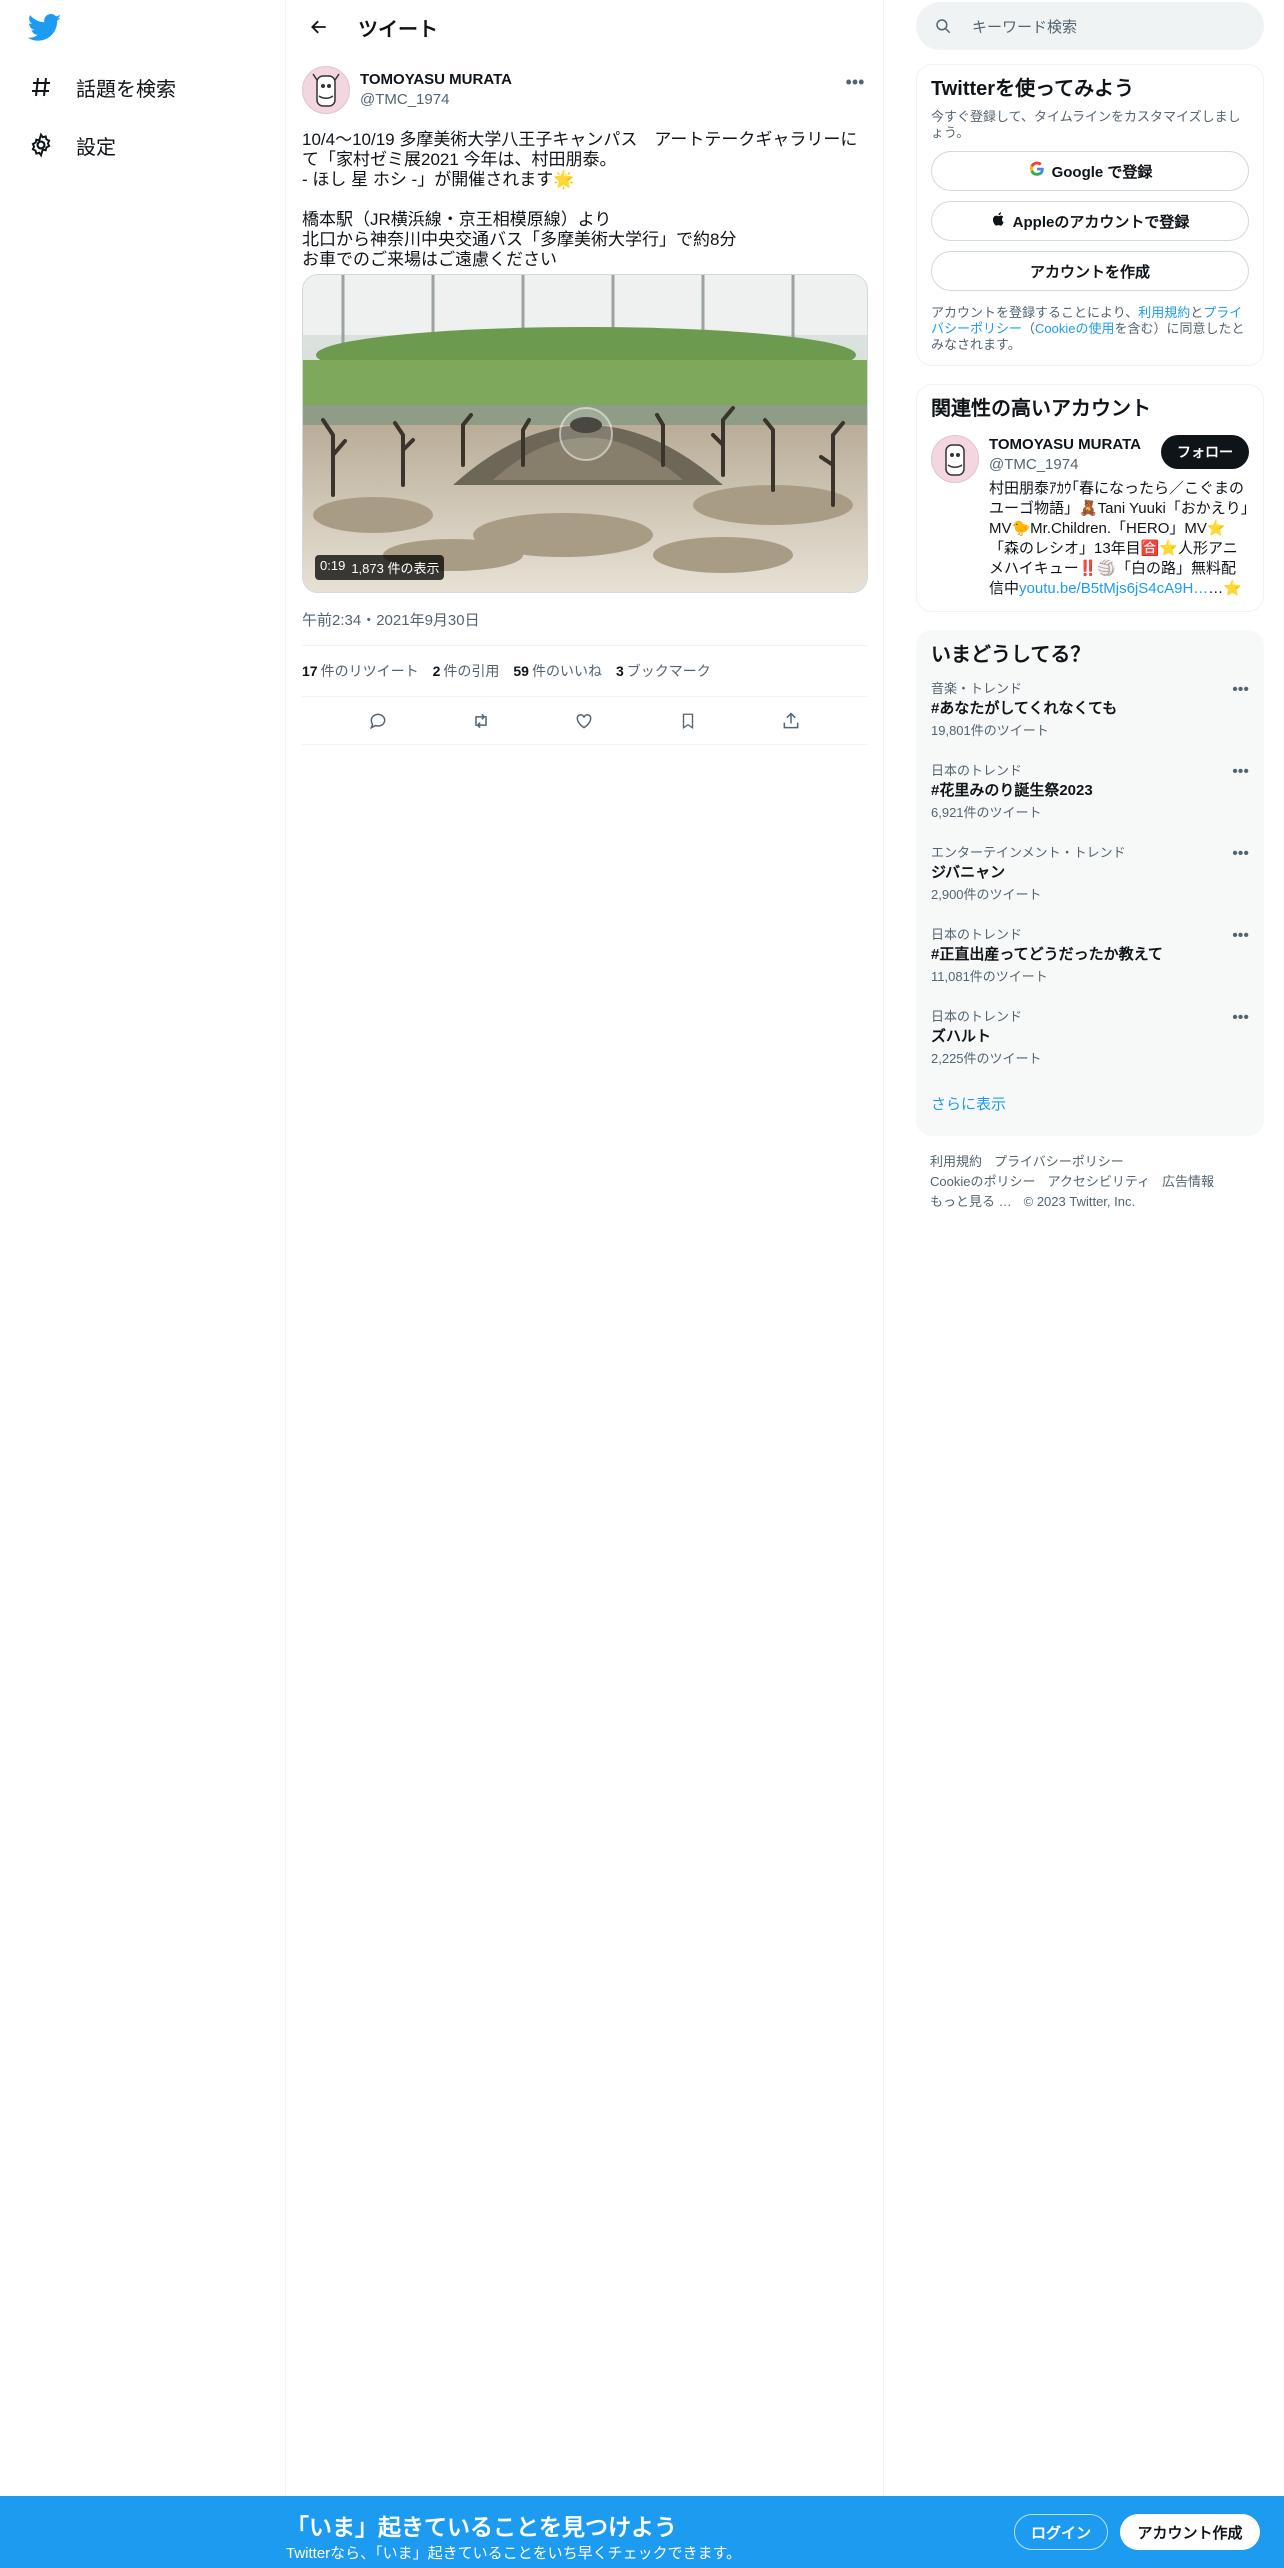 Image resolution: width=1284 pixels, height=2568 pixels. Describe the element at coordinates (326, 90) in the screenshot. I see `avatar` at that location.